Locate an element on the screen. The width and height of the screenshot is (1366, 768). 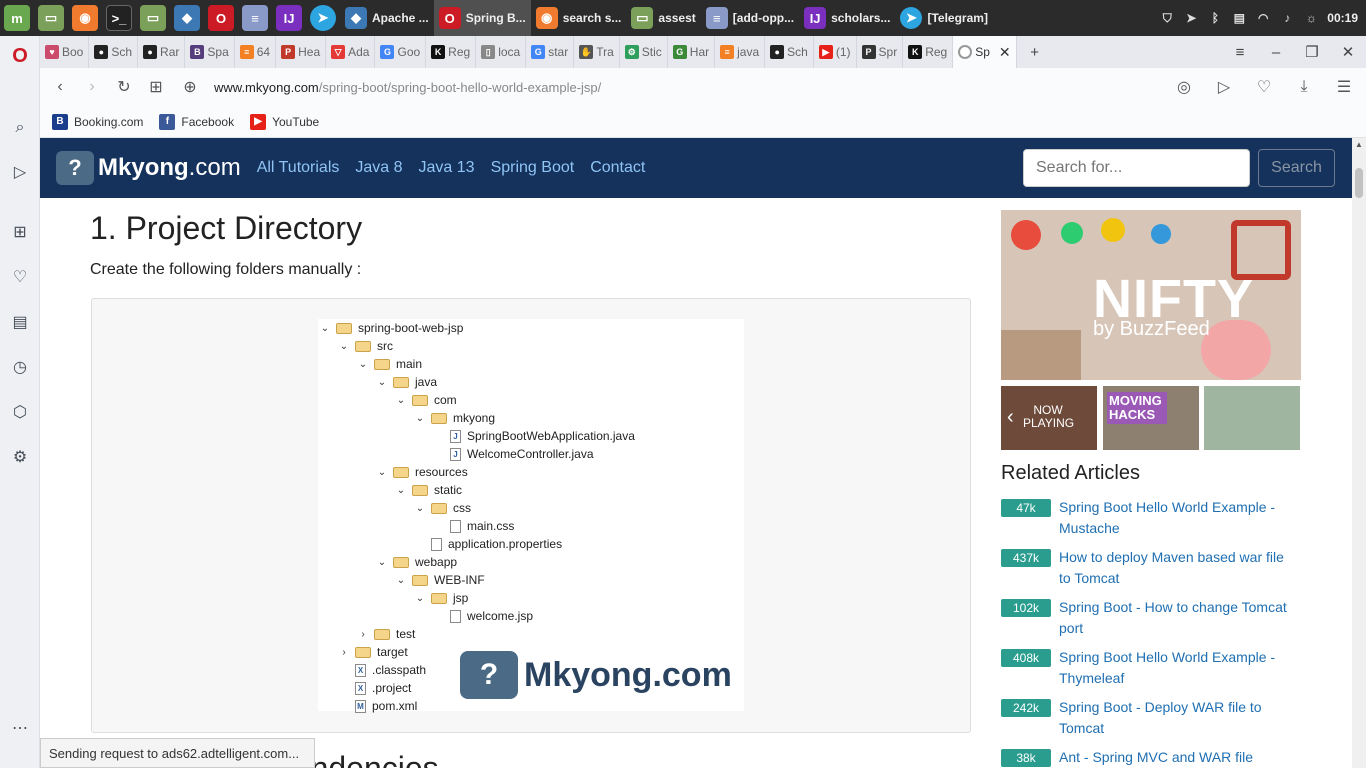
new-tab-button: + is located at coordinates (1035, 52).